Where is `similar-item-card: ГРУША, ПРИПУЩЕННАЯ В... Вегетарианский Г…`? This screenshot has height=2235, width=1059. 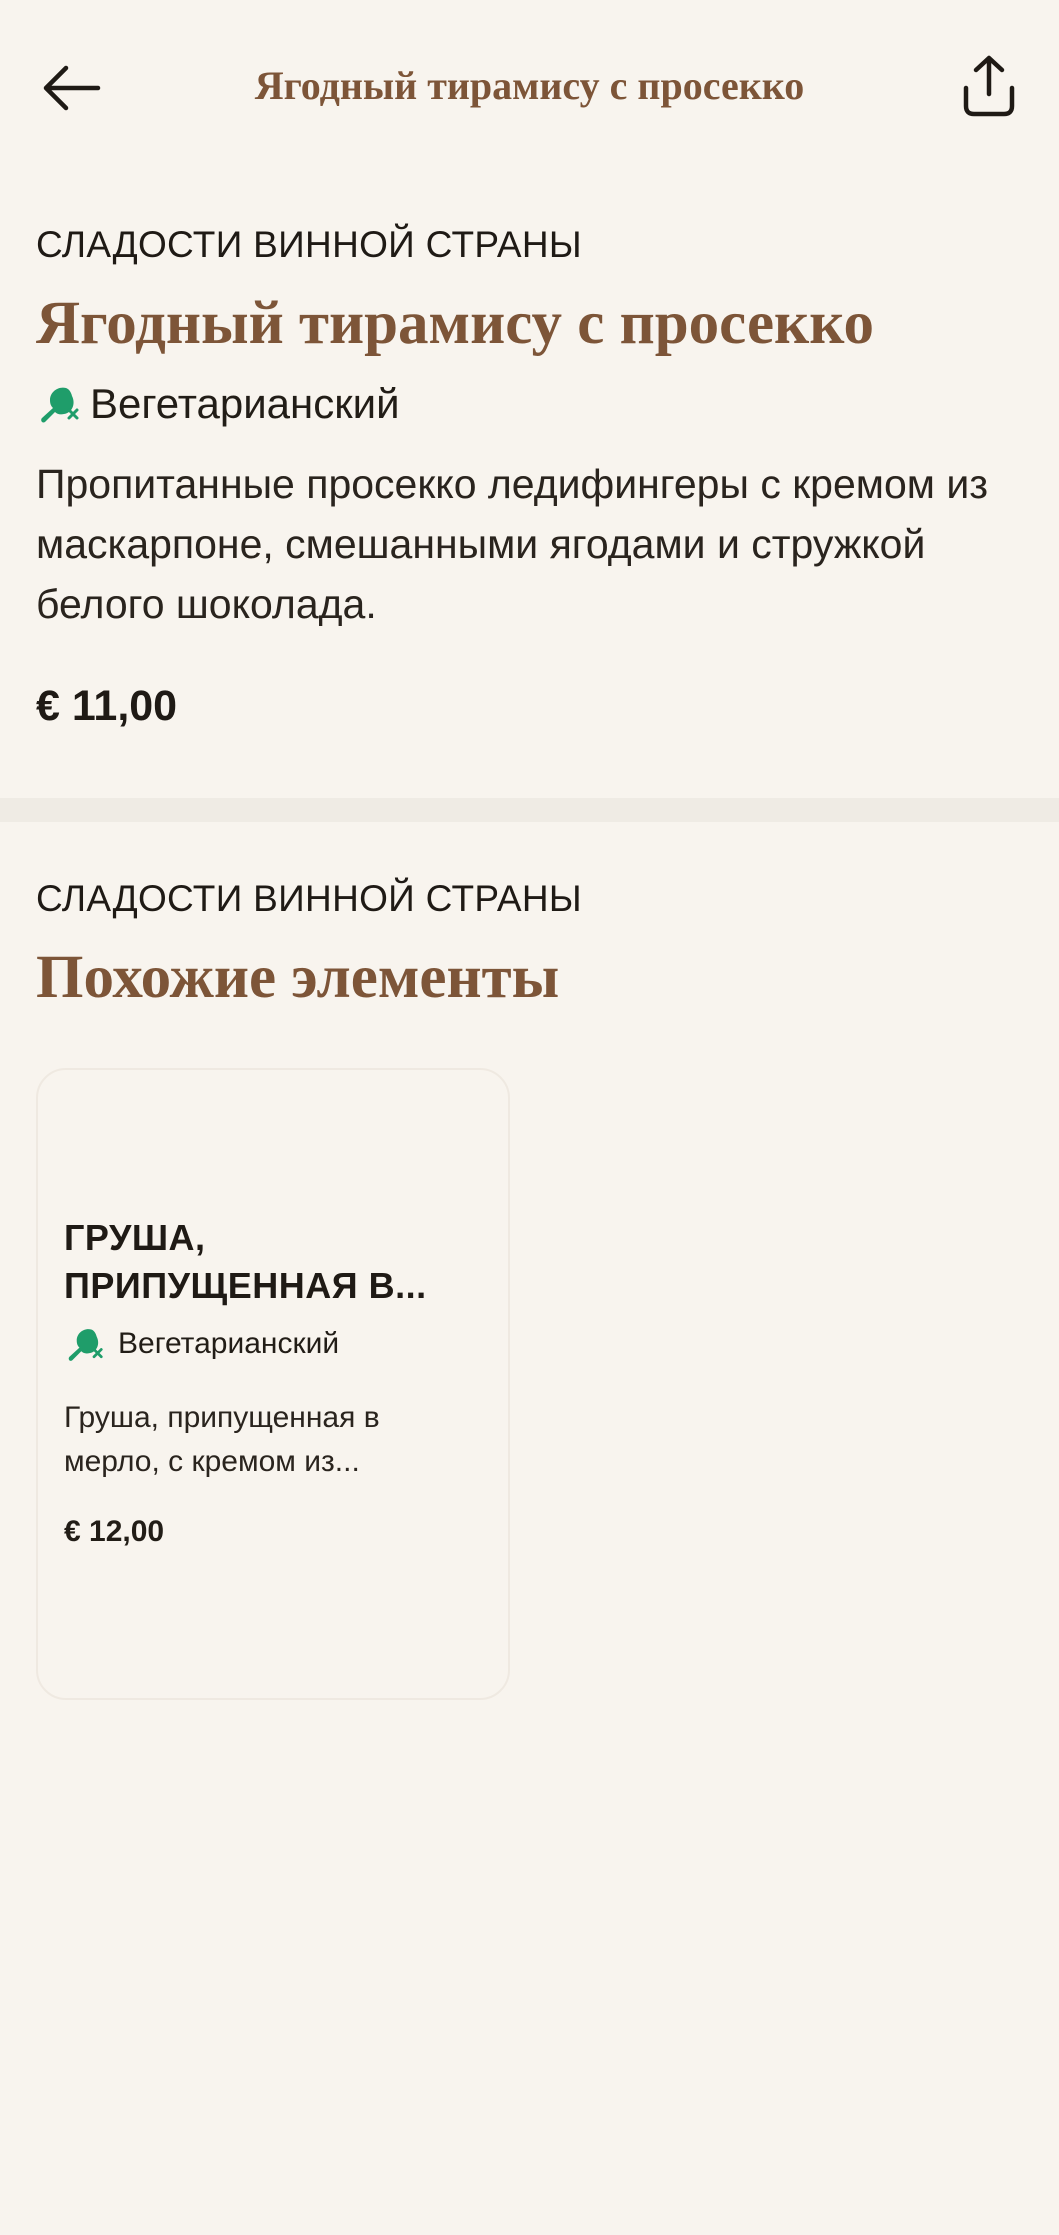 similar-item-card: ГРУША, ПРИПУЩЕННАЯ В... Вегетарианский Г… is located at coordinates (273, 1384).